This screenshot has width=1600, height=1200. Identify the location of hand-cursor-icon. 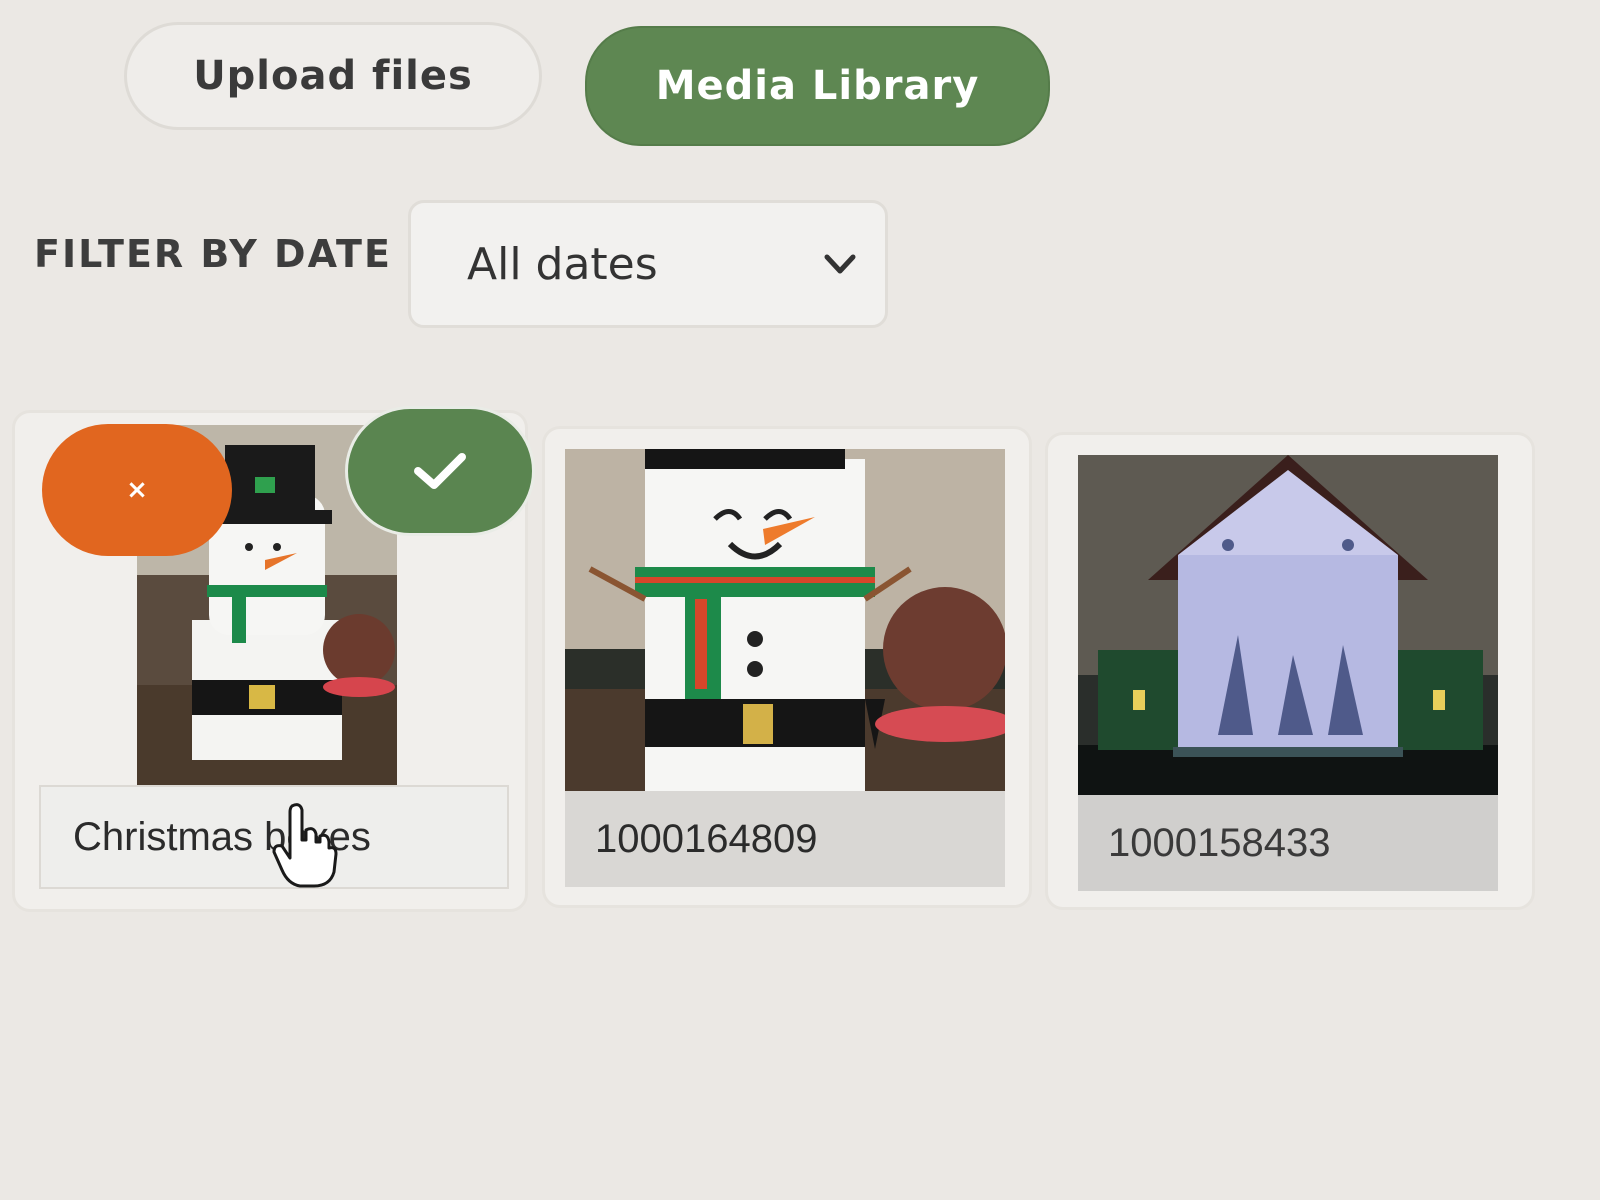
(305, 845).